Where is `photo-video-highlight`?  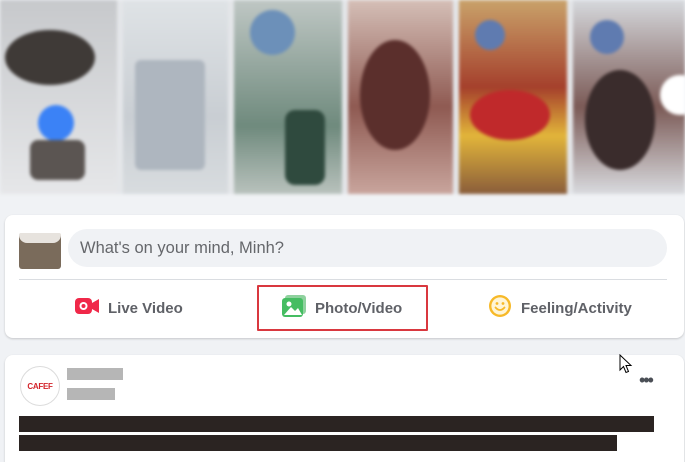 photo-video-highlight is located at coordinates (342, 308).